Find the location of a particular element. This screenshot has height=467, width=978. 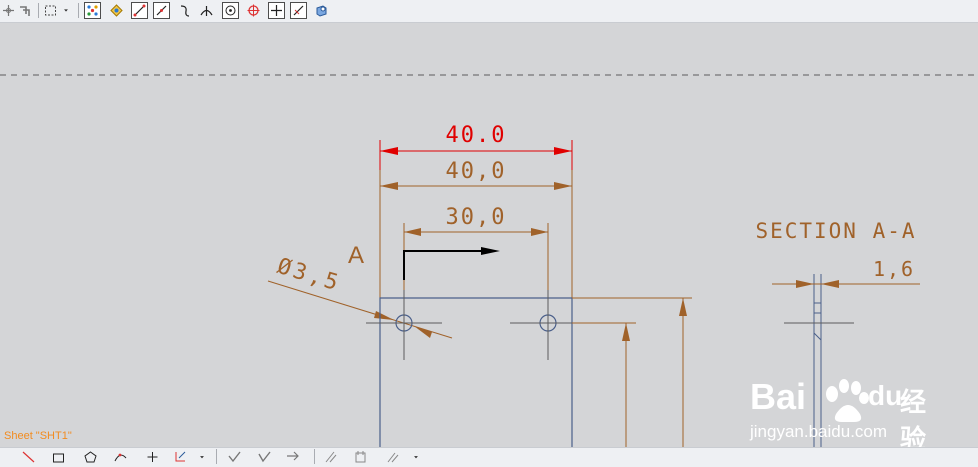

snap-points-icon is located at coordinates (92, 10).